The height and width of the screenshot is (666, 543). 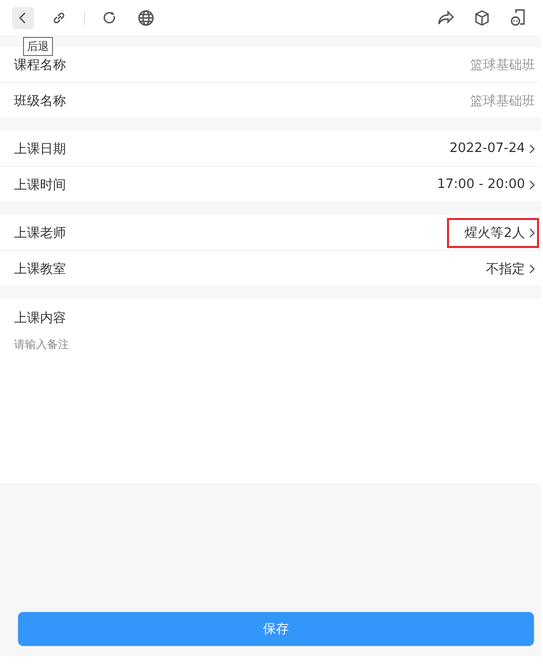 I want to click on row-label: 上课教室, so click(x=40, y=269).